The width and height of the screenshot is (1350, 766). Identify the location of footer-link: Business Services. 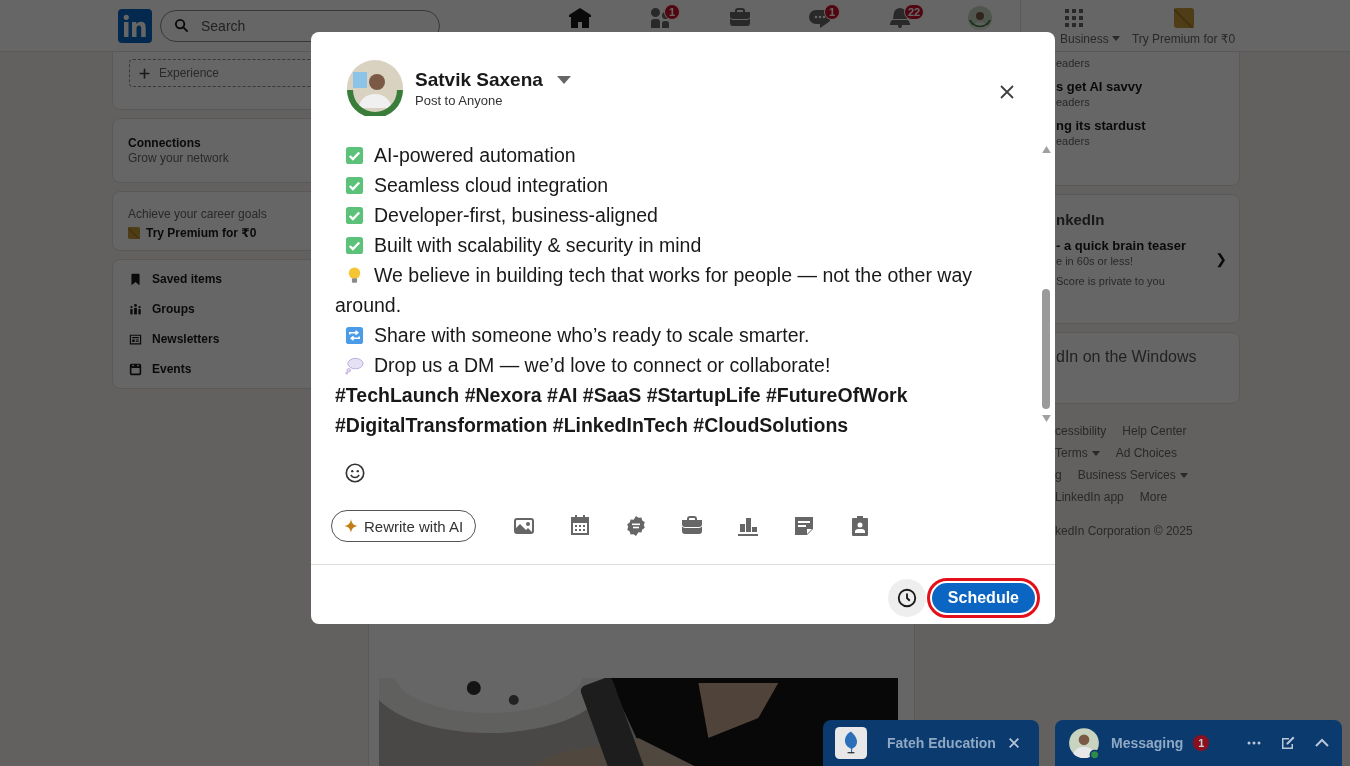
(1126, 475).